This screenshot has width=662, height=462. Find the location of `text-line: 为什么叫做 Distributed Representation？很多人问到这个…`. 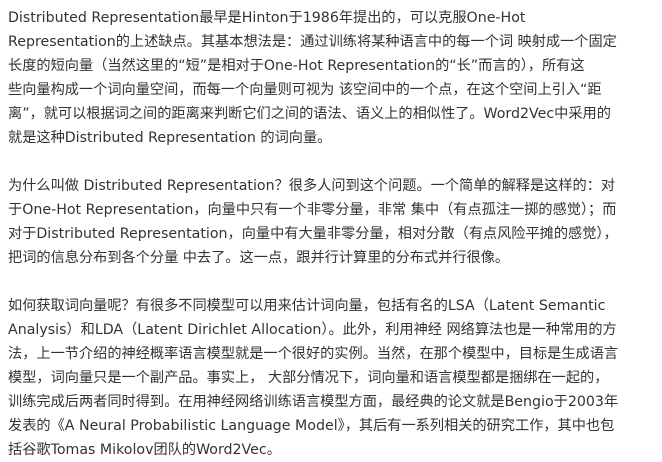

text-line: 为什么叫做 Distributed Representation？很多人问到这个… is located at coordinates (312, 186).